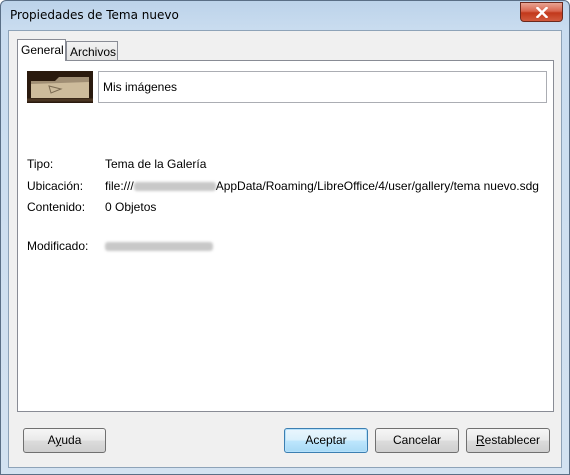  What do you see at coordinates (140, 87) in the screenshot?
I see `theme-name-value: Mis imágenes` at bounding box center [140, 87].